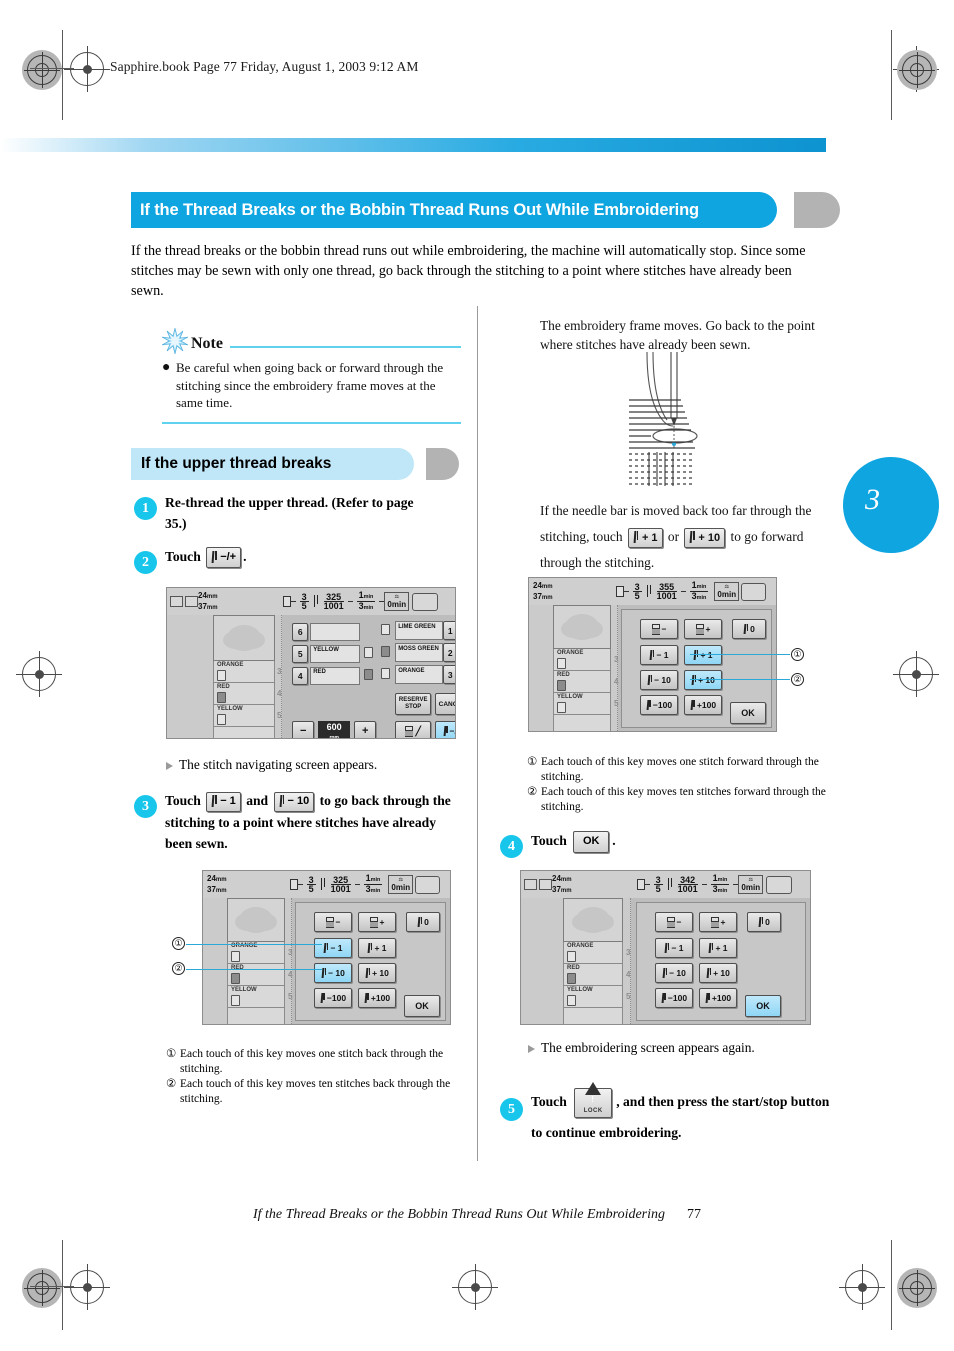  I want to click on step-2-pre: Touch, so click(183, 556).